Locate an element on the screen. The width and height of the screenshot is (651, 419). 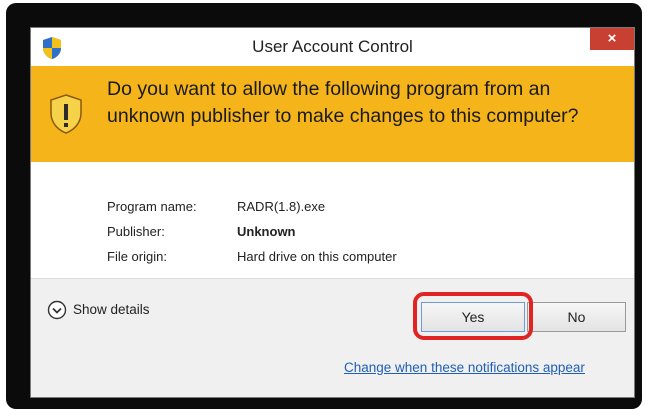
title-bar: User Account Control × is located at coordinates (332, 47).